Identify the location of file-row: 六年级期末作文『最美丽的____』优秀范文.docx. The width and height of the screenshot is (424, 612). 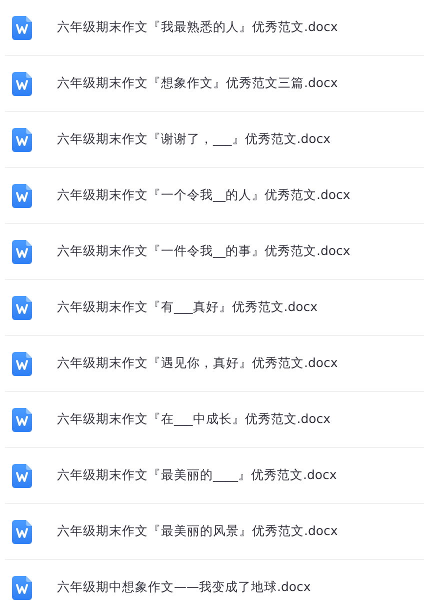
(214, 476).